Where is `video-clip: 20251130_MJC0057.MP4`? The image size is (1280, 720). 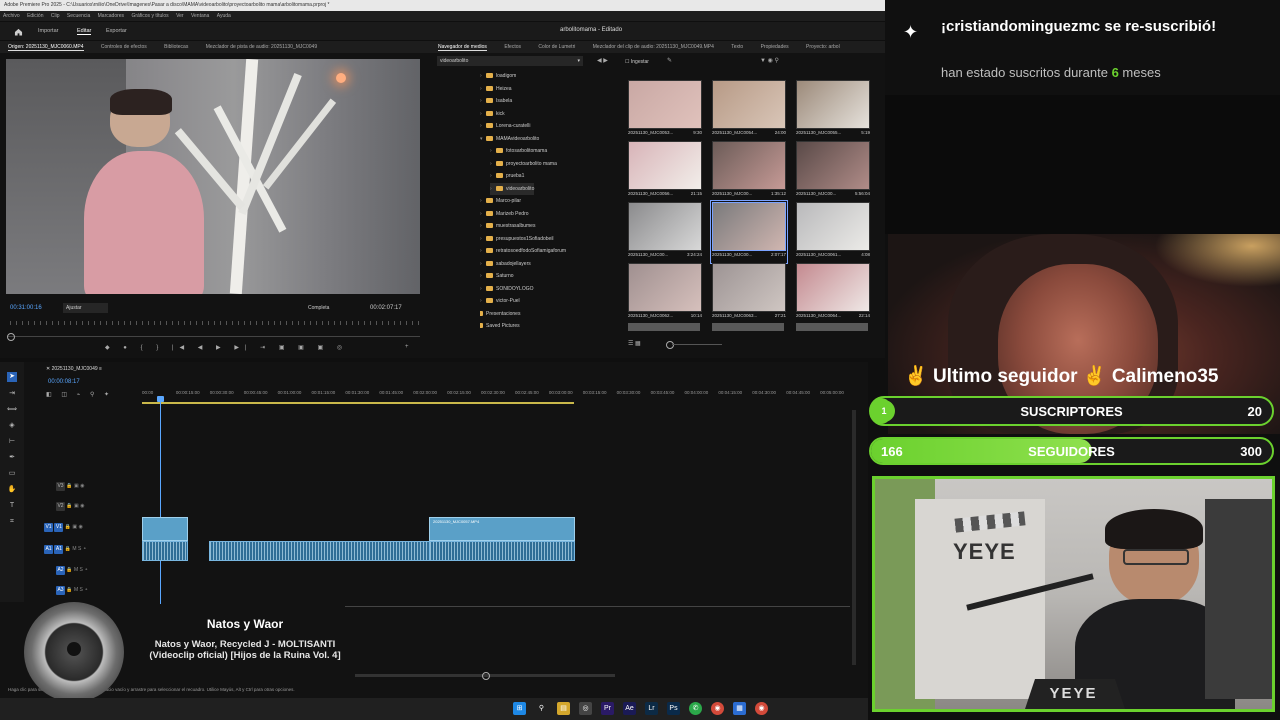
video-clip: 20251130_MJC0057.MP4 is located at coordinates (502, 529).